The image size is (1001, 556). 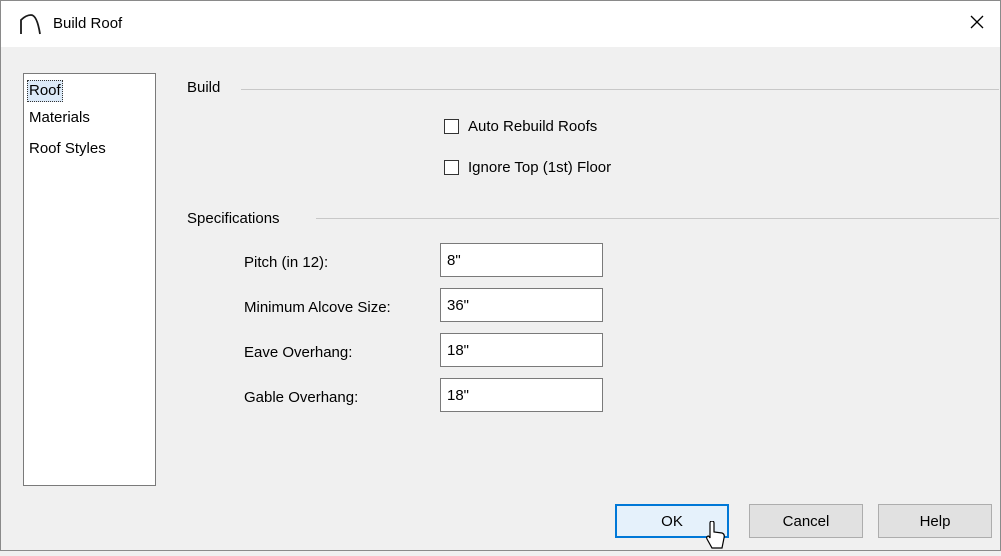 I want to click on auto-rebuild-roofs-checkbox: Auto Rebuild Roofs, so click(x=520, y=126).